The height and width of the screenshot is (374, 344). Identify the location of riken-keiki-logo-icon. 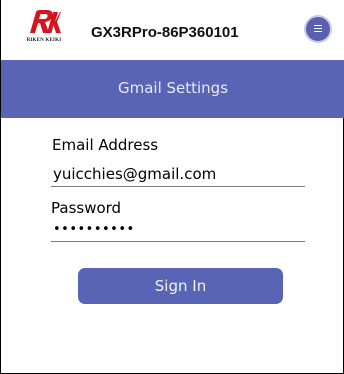
(45, 21).